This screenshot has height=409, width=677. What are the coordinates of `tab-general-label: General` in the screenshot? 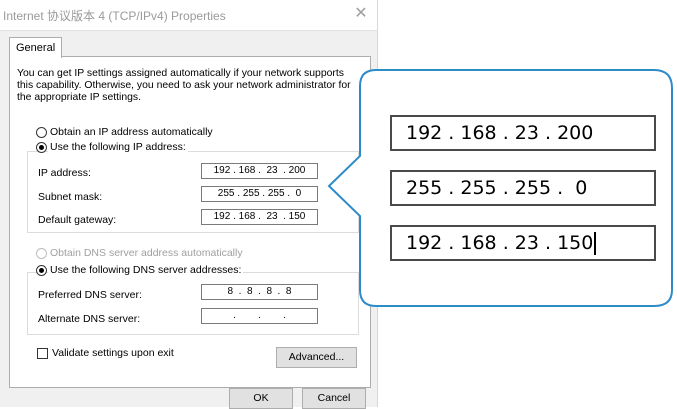 It's located at (36, 48).